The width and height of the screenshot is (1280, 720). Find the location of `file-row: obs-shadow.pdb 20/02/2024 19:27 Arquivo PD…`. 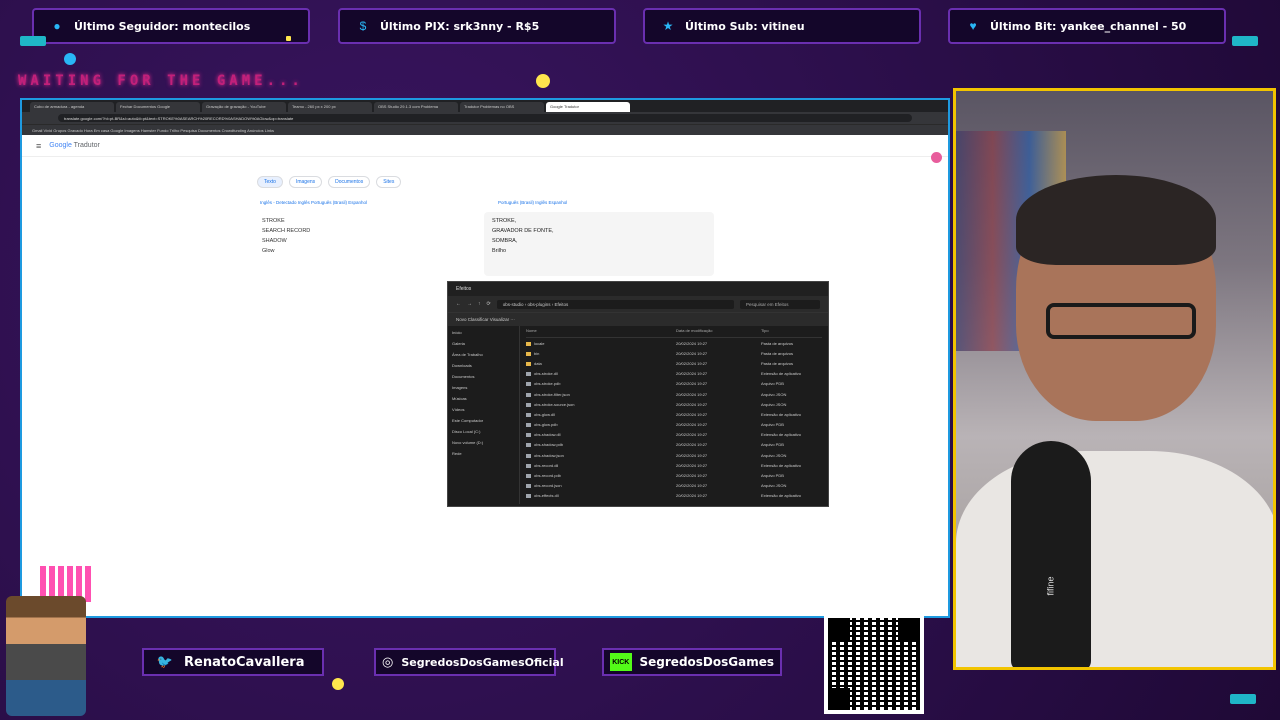

file-row: obs-shadow.pdb 20/02/2024 19:27 Arquivo PD… is located at coordinates (674, 445).